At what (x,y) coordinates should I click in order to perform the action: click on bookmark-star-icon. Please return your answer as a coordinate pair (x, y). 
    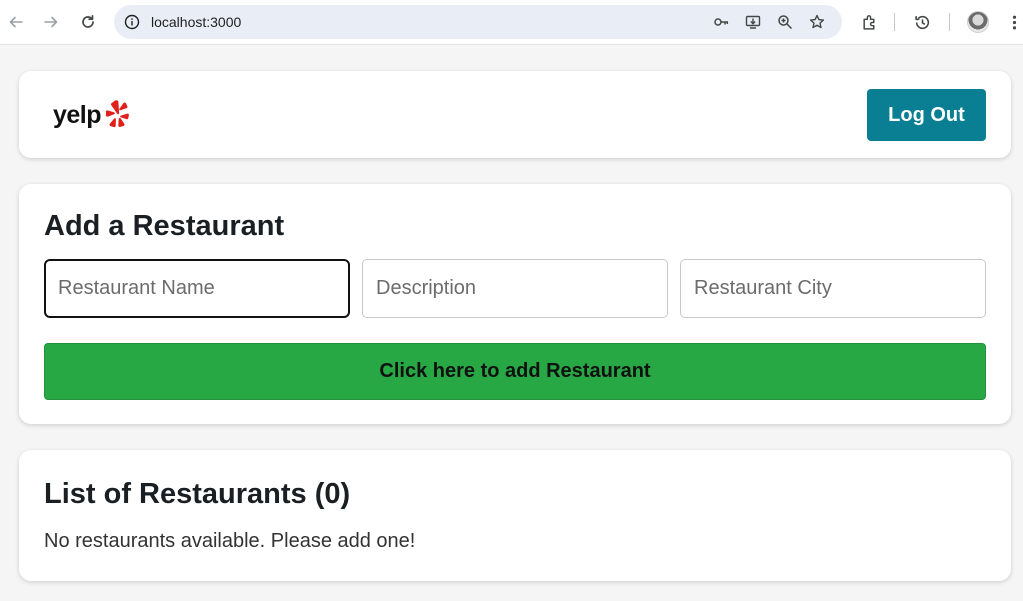
    Looking at the image, I should click on (817, 22).